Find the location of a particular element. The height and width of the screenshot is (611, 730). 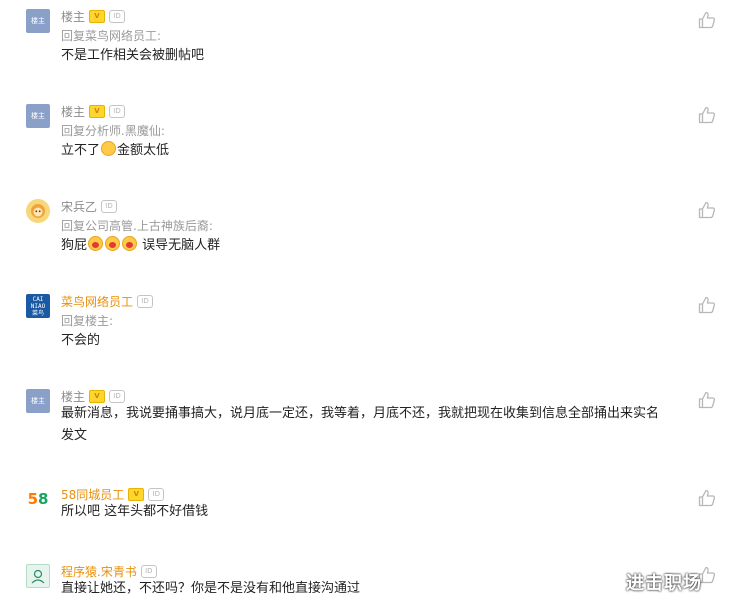

reply-to: 回复公司高管.上古神族后裔: is located at coordinates (137, 226).